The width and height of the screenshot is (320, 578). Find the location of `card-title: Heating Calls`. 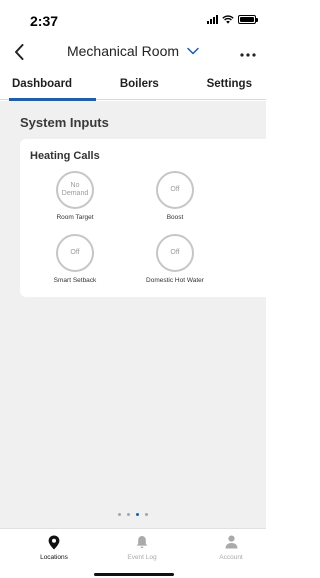

card-title: Heating Calls is located at coordinates (65, 156).